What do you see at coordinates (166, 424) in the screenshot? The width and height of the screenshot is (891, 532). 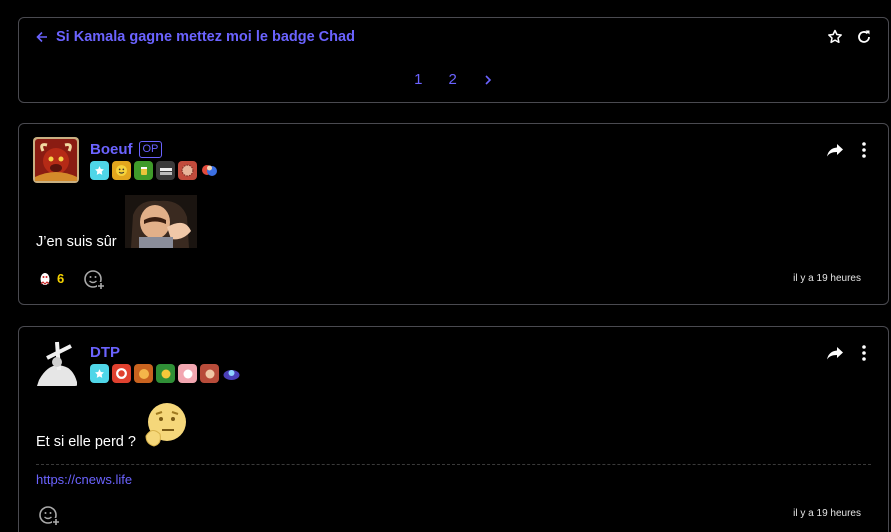 I see `thinking-sticker-image` at bounding box center [166, 424].